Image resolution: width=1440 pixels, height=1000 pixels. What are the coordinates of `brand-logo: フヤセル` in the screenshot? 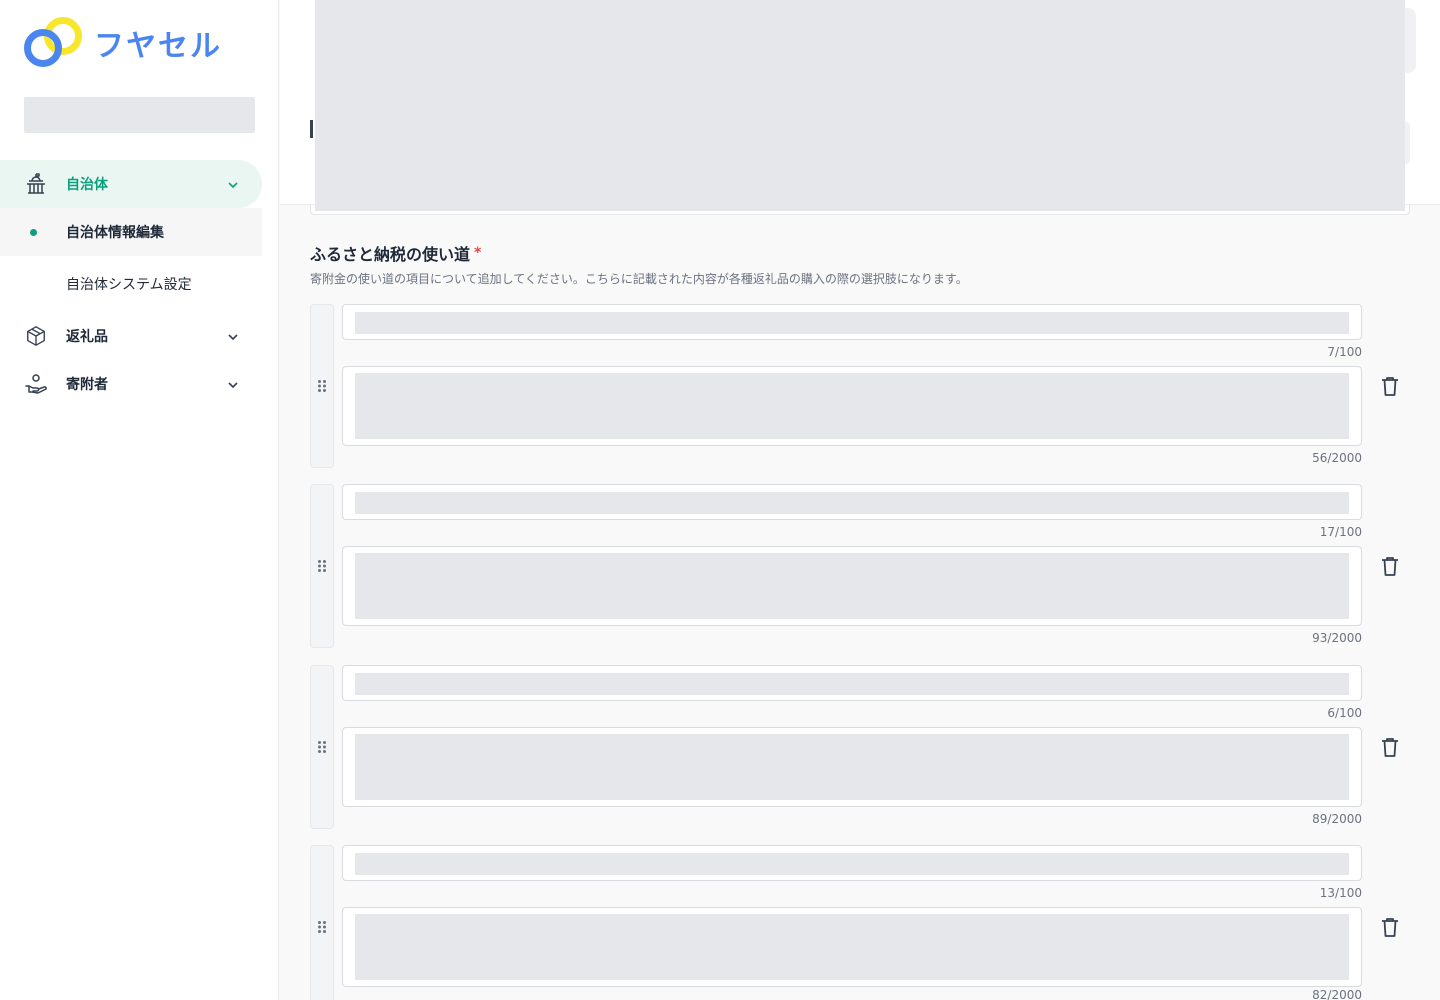 It's located at (123, 43).